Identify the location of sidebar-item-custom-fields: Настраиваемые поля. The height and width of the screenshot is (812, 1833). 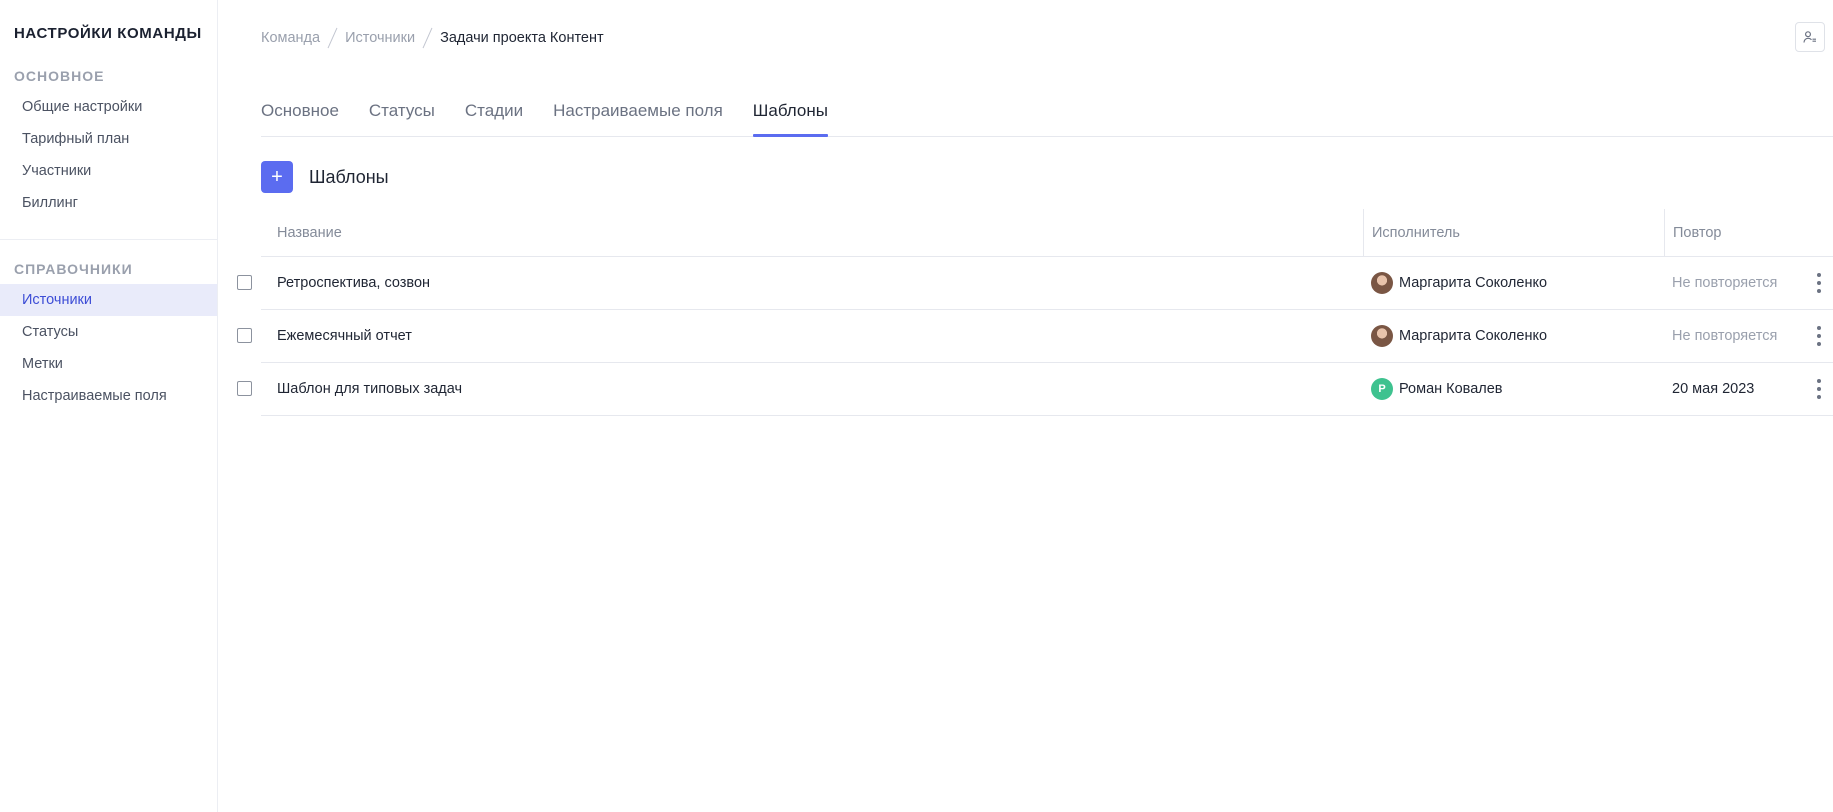
(108, 396).